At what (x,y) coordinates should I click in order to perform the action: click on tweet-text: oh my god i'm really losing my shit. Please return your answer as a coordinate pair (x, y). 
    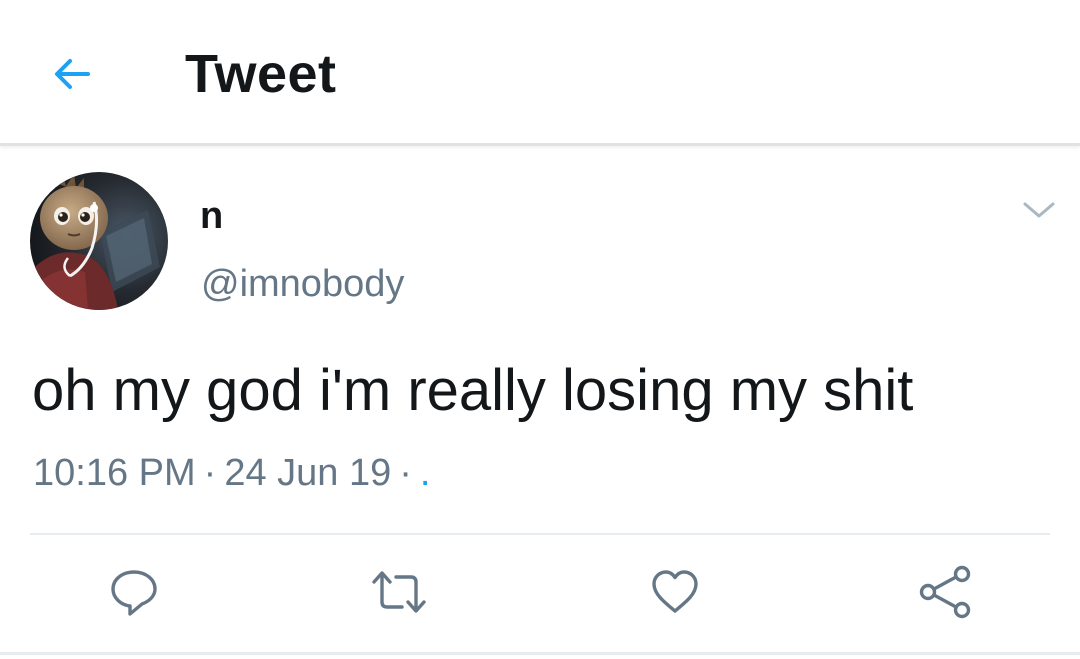
    Looking at the image, I should click on (473, 390).